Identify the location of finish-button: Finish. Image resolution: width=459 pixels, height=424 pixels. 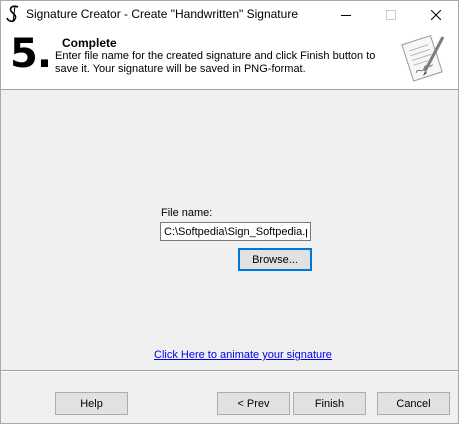
(329, 403).